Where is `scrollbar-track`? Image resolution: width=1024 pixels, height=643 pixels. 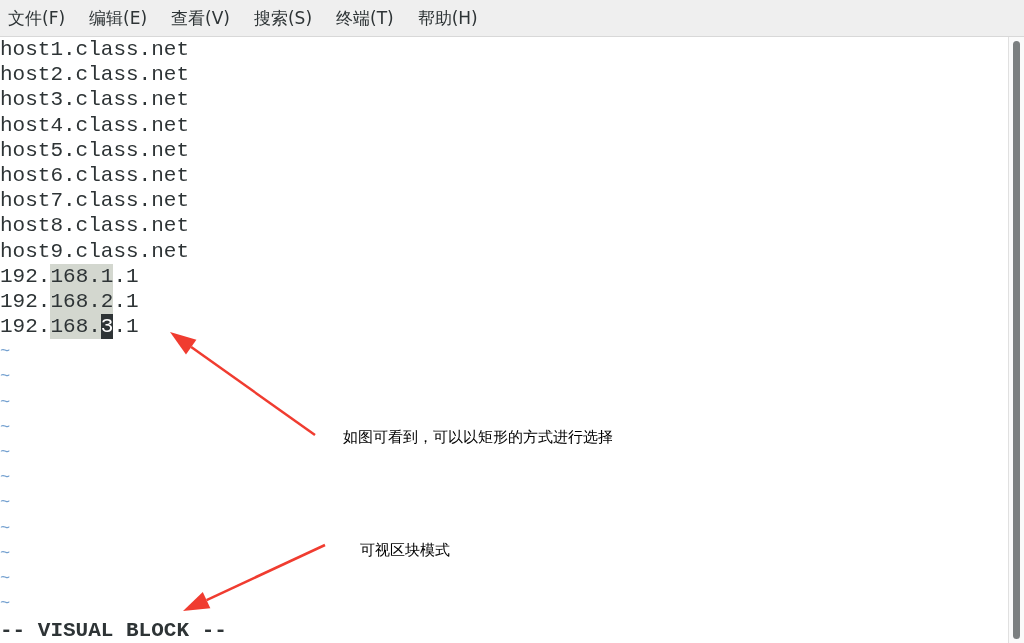 scrollbar-track is located at coordinates (1016, 340).